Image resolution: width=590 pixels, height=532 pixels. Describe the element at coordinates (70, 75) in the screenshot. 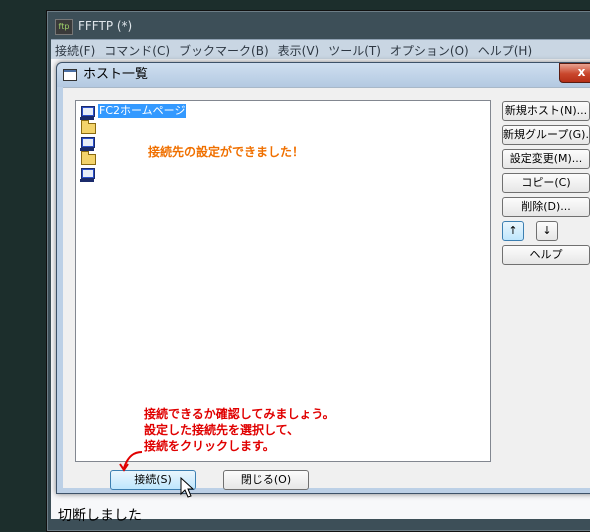

I see `window-icon` at that location.